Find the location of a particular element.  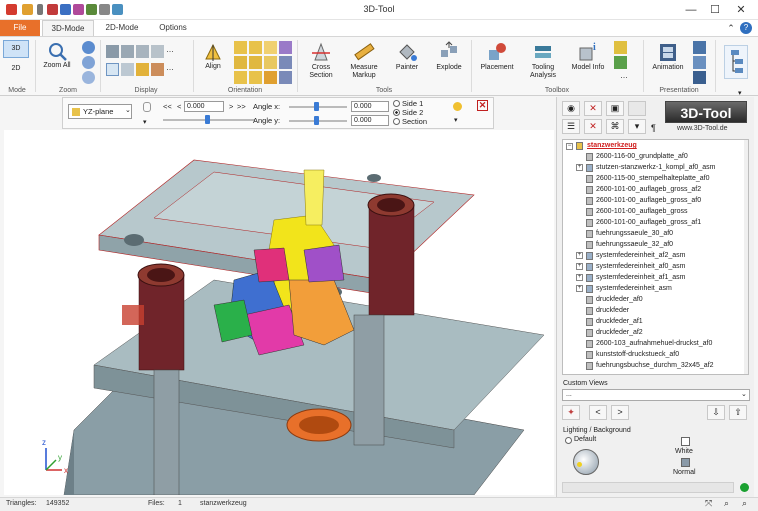

tab-3d-mode: 3D-Mode is located at coordinates (68, 28).